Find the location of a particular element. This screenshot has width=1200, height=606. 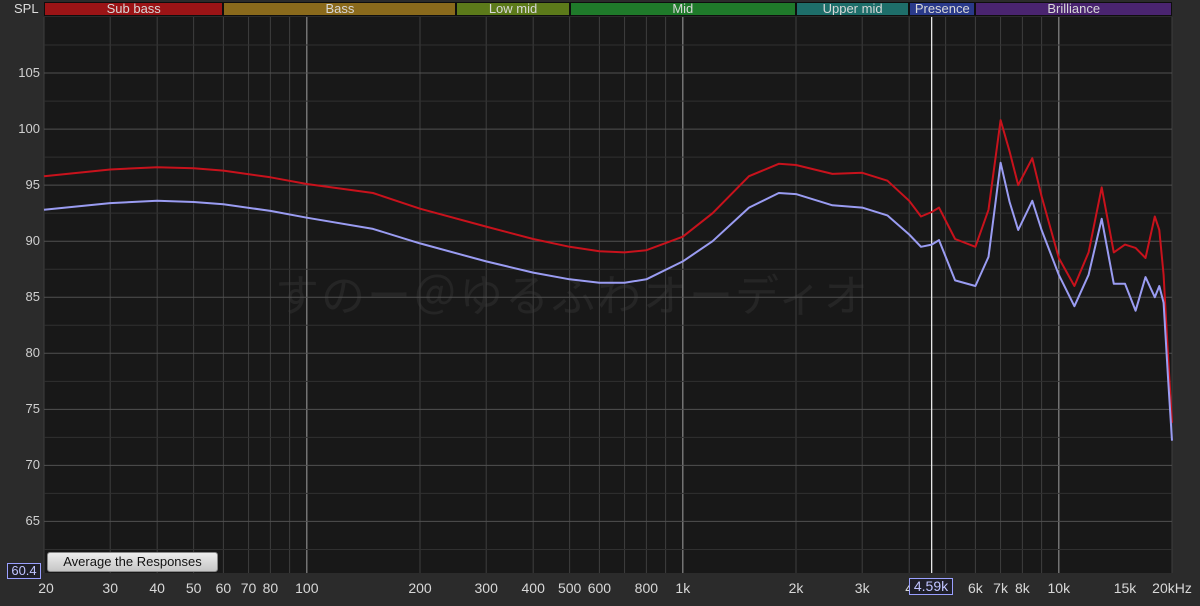

y-cursor-readout: 60.4 is located at coordinates (24, 571).